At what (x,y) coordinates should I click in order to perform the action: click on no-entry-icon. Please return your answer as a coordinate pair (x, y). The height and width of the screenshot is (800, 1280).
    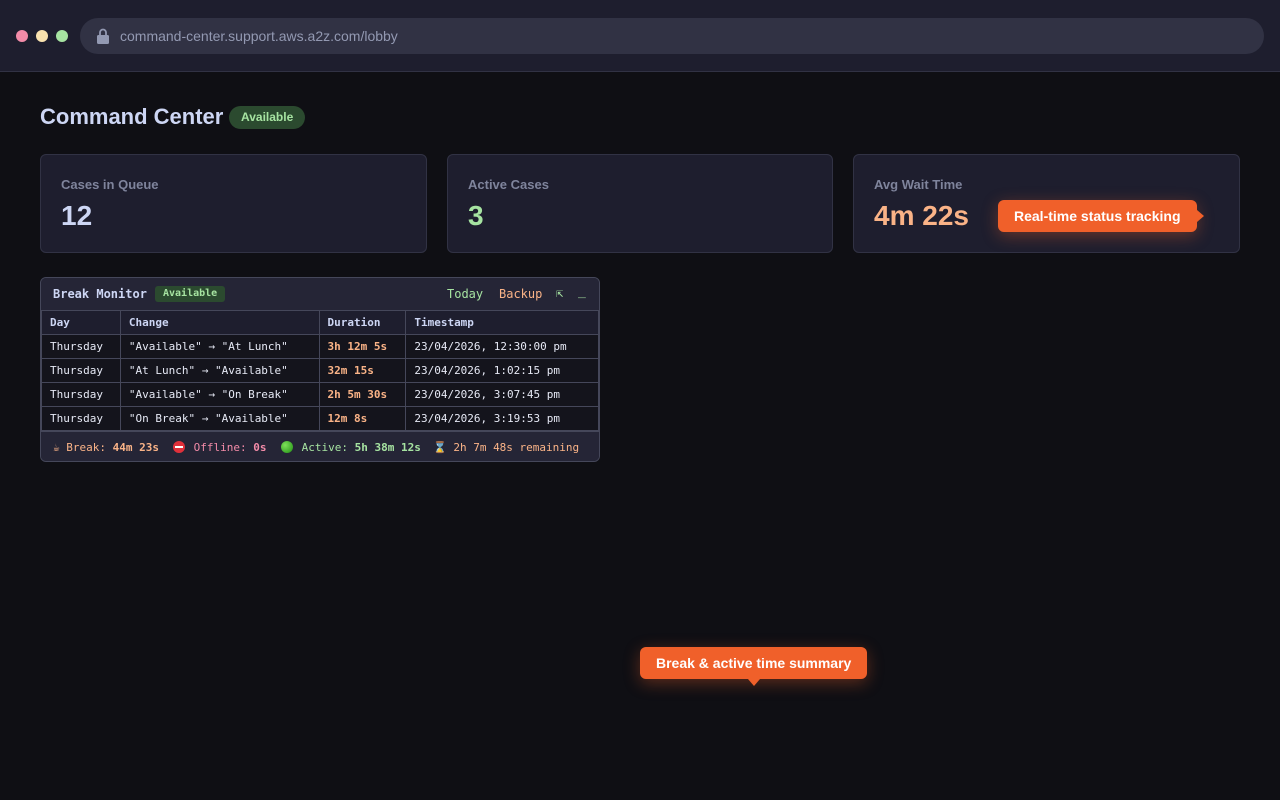
    Looking at the image, I should click on (179, 447).